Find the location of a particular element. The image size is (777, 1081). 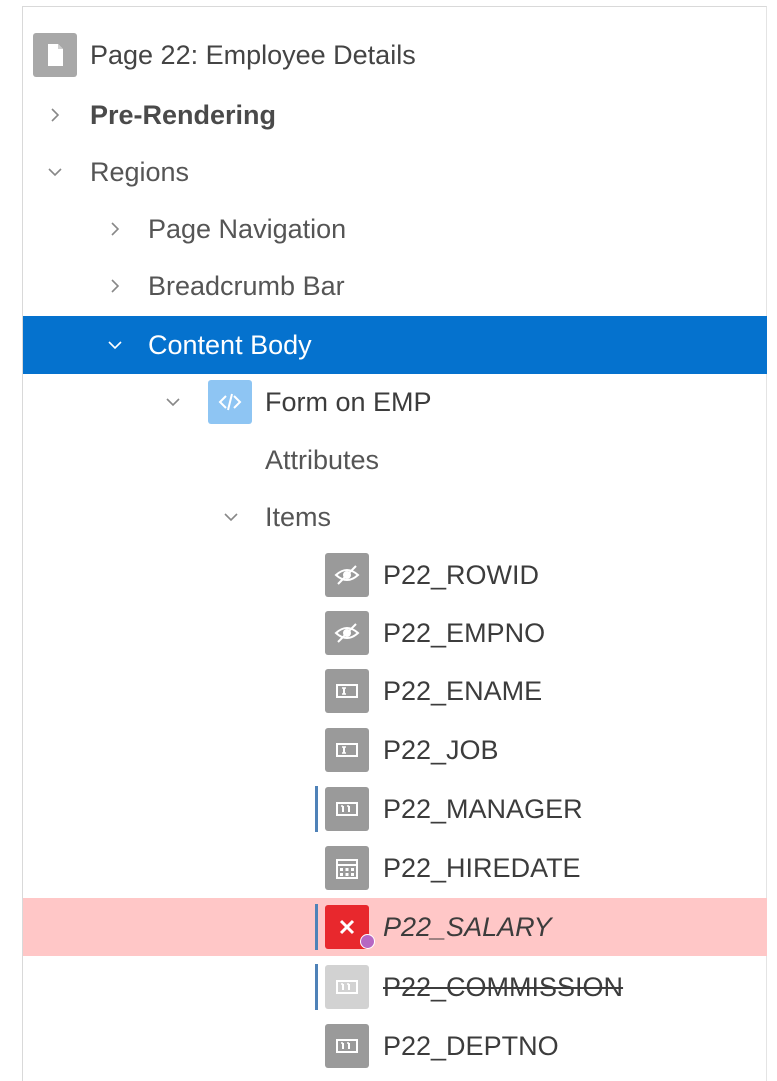

tree-node-page-navigation: Page Navigation is located at coordinates (395, 229).